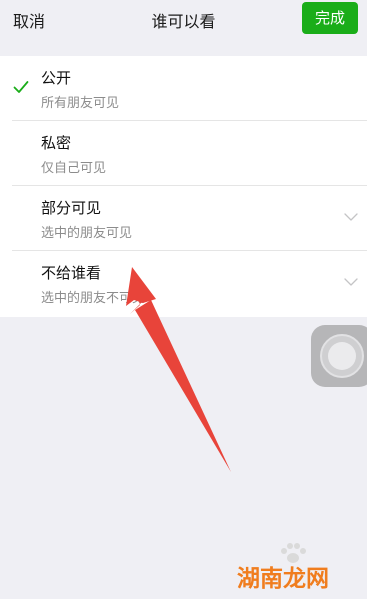 This screenshot has width=367, height=599. What do you see at coordinates (183, 218) in the screenshot?
I see `option-partially-visible: 部分可见 选中的朋友可见` at bounding box center [183, 218].